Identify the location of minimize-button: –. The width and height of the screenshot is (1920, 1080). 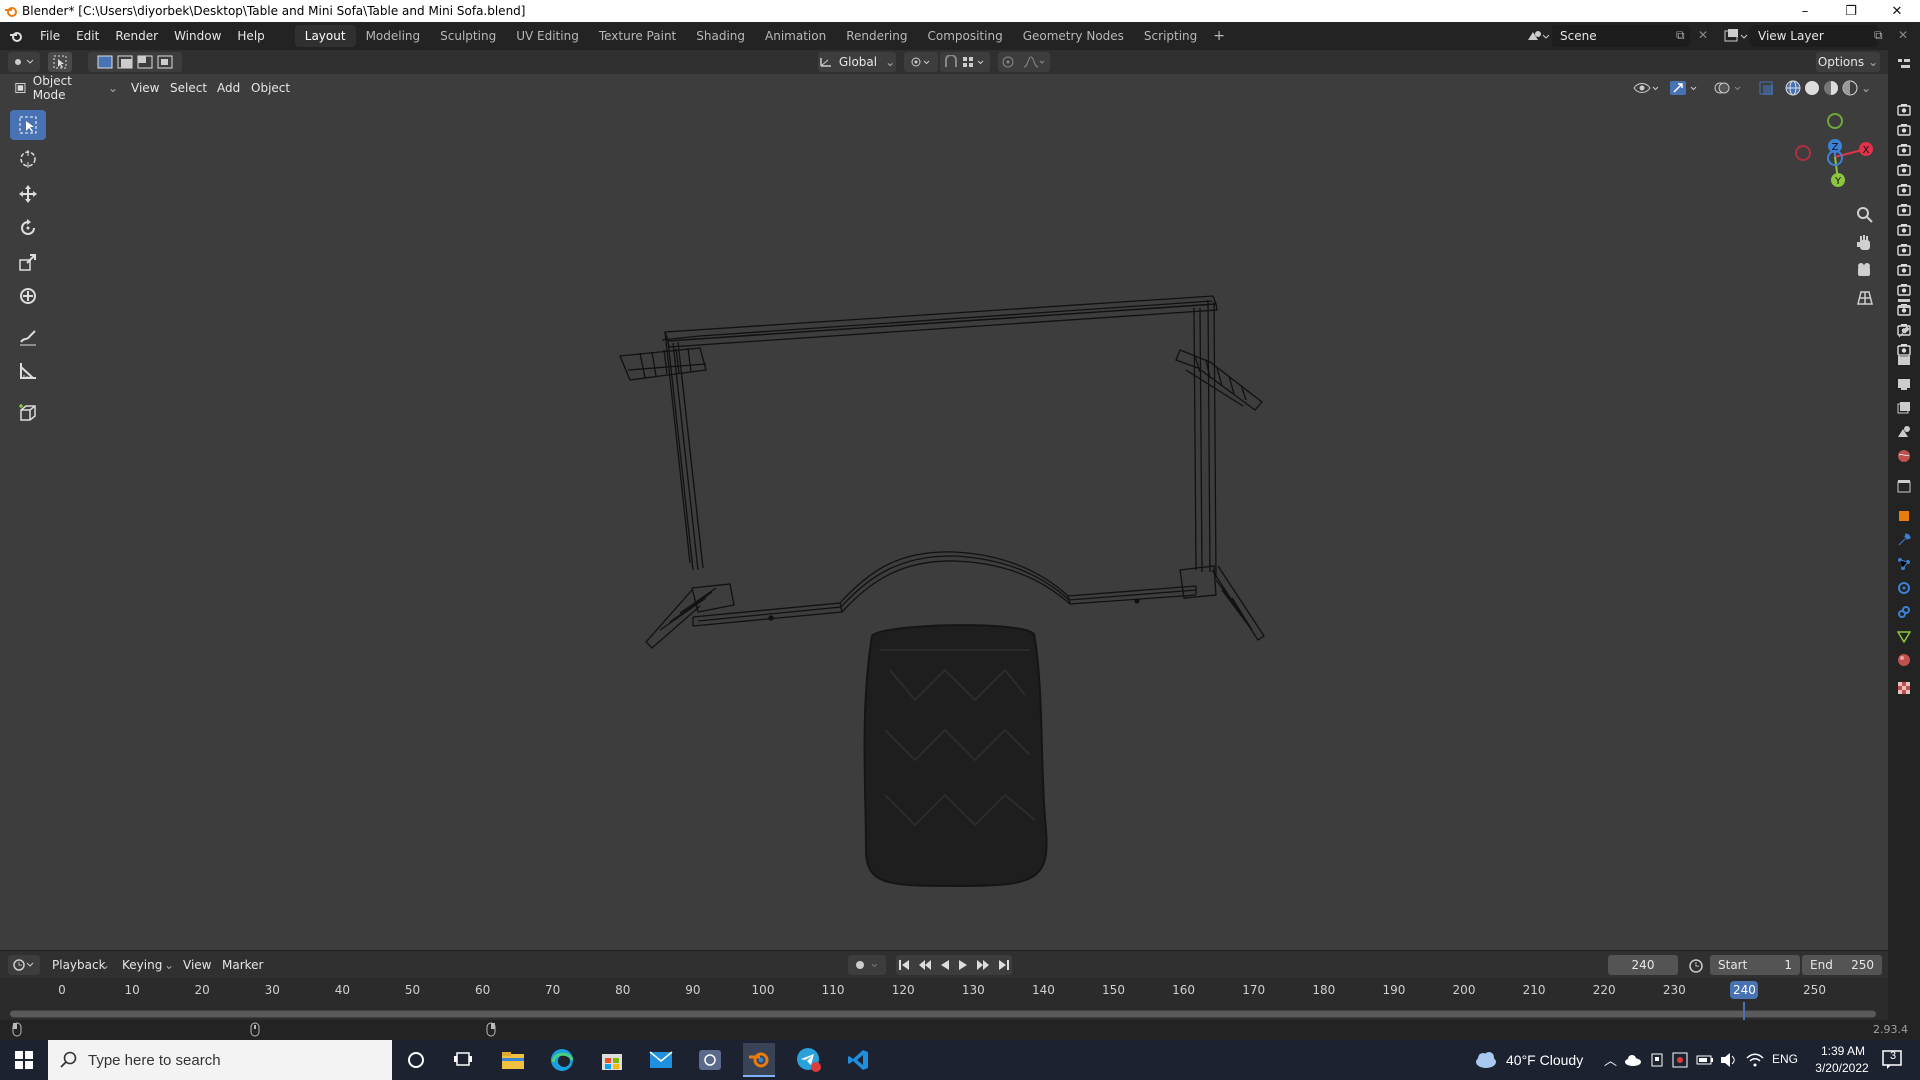
(1805, 11).